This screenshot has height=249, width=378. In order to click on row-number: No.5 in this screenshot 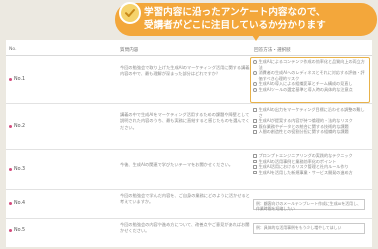, I will do `click(17, 230)`.